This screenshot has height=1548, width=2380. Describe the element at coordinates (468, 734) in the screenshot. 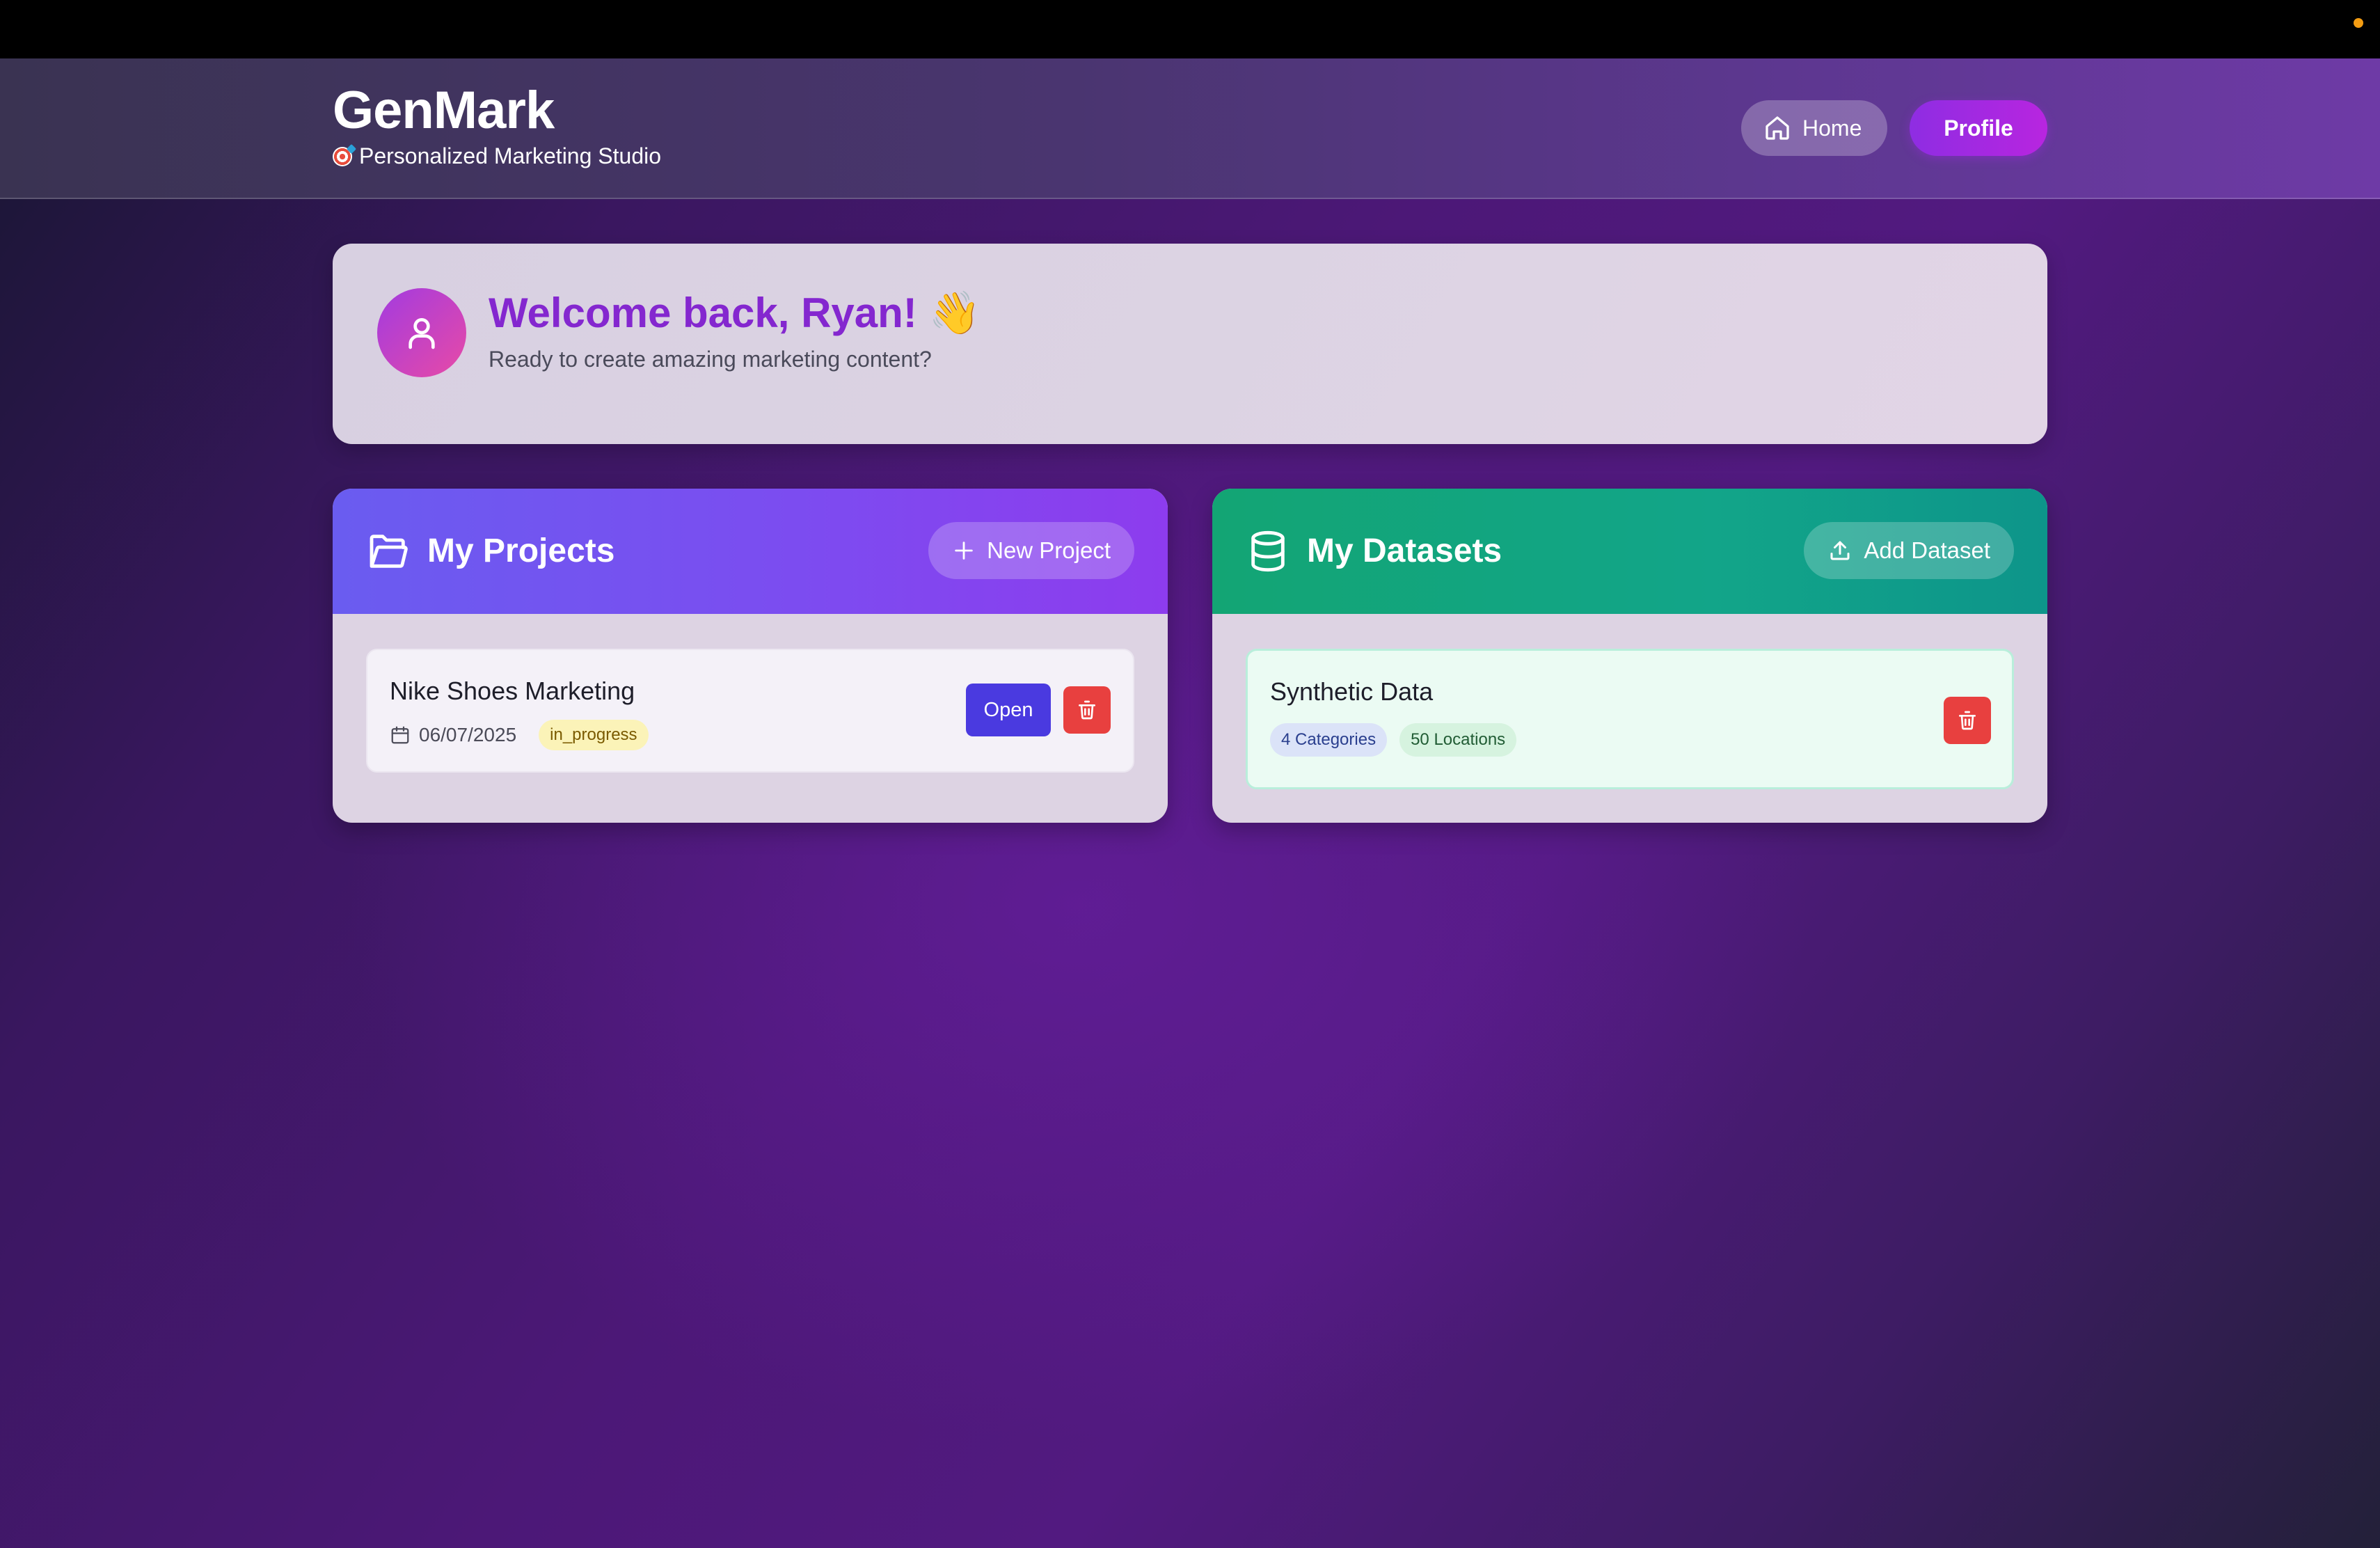

I see `project-date: 06/07/2025` at that location.